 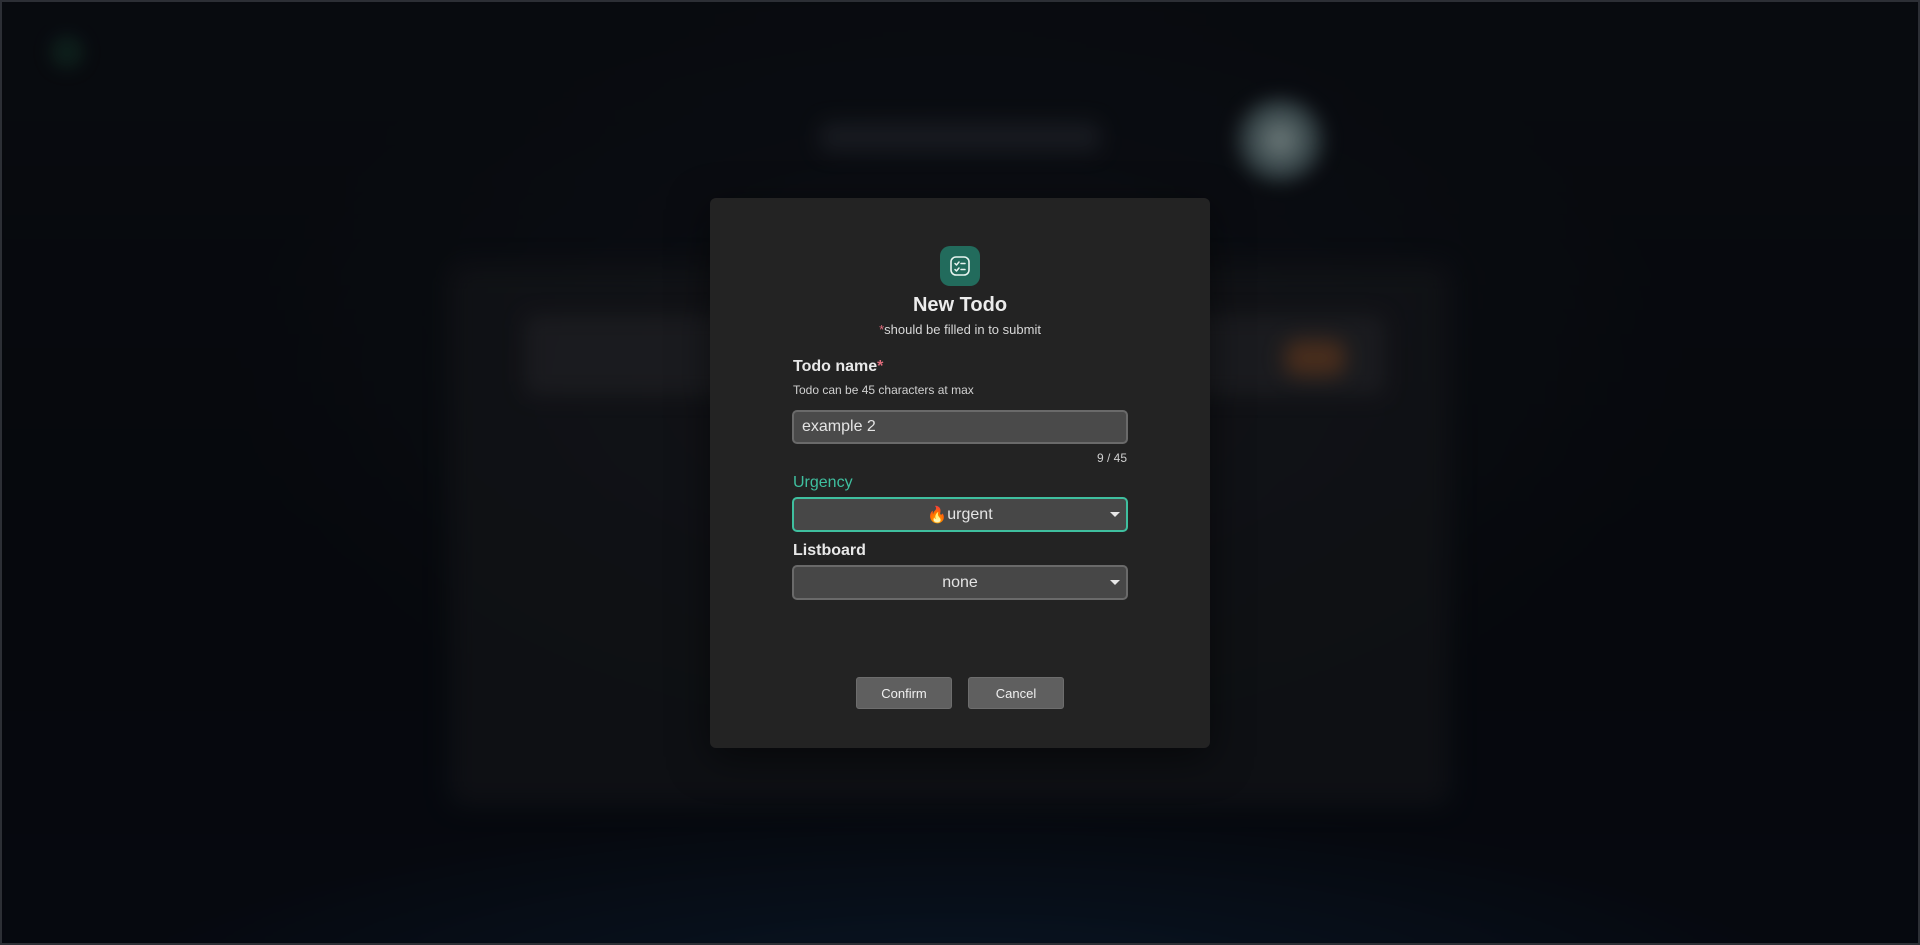 I want to click on required-star: *, so click(x=880, y=366).